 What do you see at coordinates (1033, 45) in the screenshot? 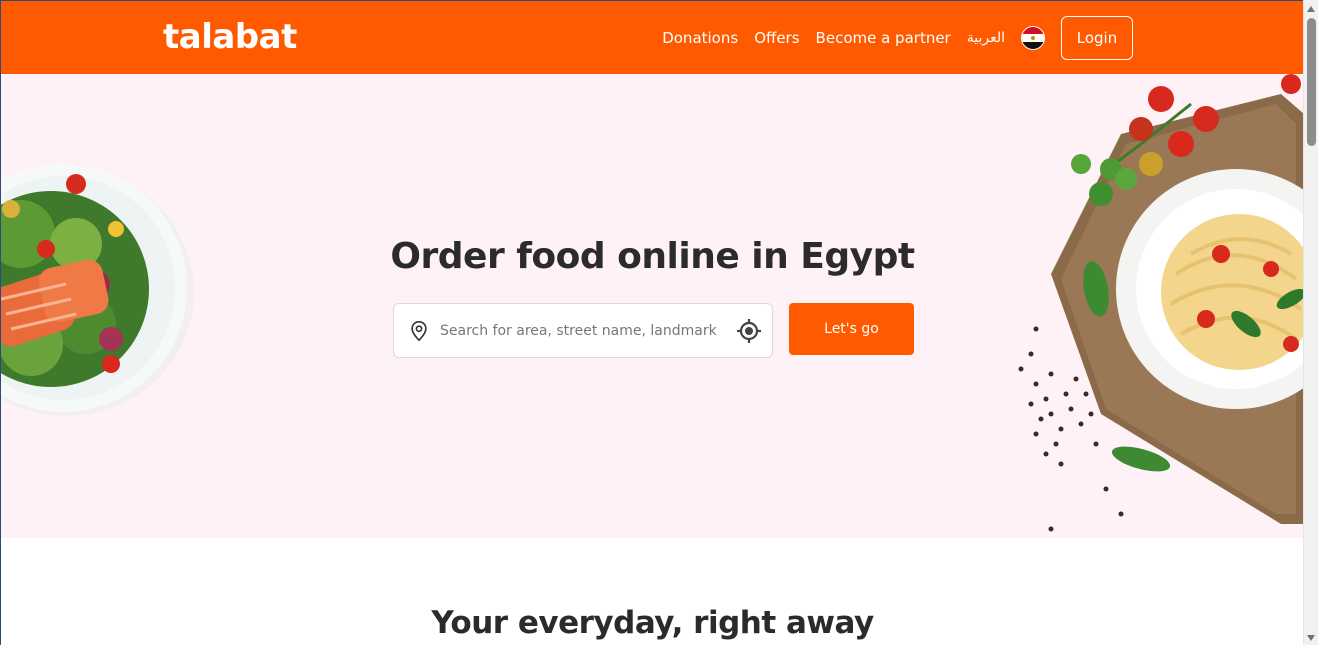
I see `flag-stripe-black` at bounding box center [1033, 45].